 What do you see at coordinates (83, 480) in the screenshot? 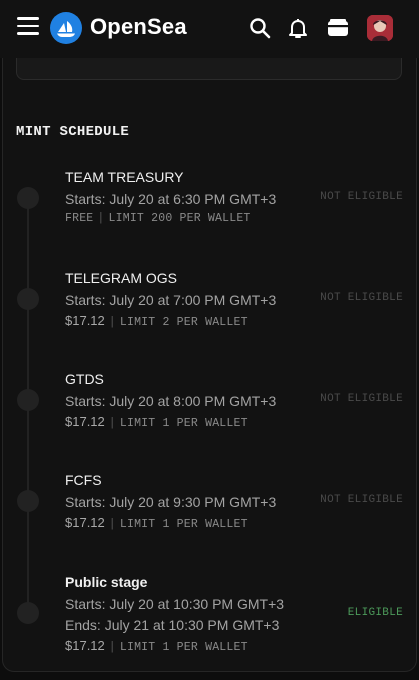
I see `stage-name: FCFS` at bounding box center [83, 480].